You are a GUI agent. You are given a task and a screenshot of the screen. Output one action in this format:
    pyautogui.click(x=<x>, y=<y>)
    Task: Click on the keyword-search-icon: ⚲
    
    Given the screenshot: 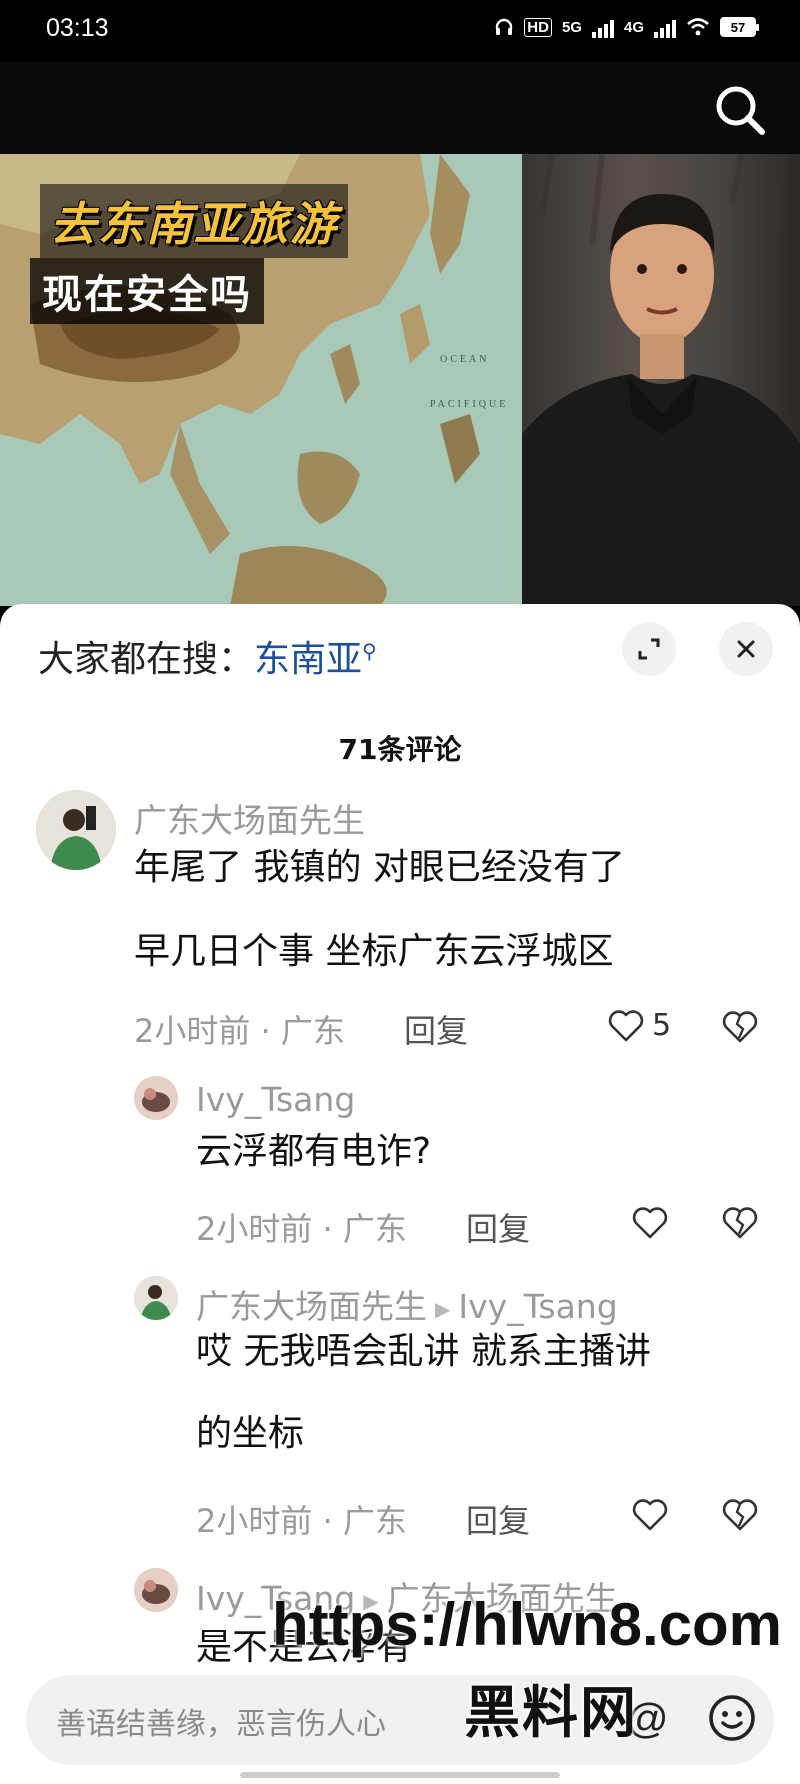 What is the action you would take?
    pyautogui.click(x=369, y=651)
    